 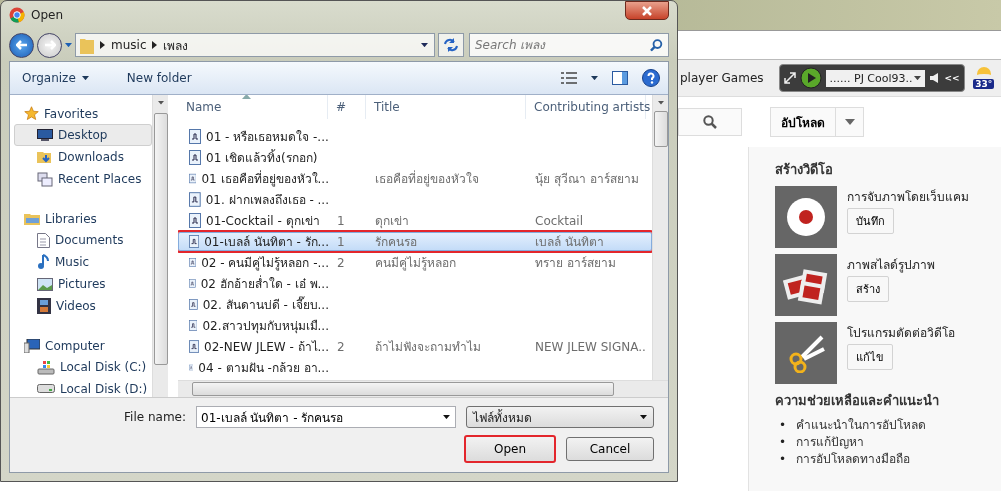 I want to click on games-menu: player Games, so click(x=722, y=78).